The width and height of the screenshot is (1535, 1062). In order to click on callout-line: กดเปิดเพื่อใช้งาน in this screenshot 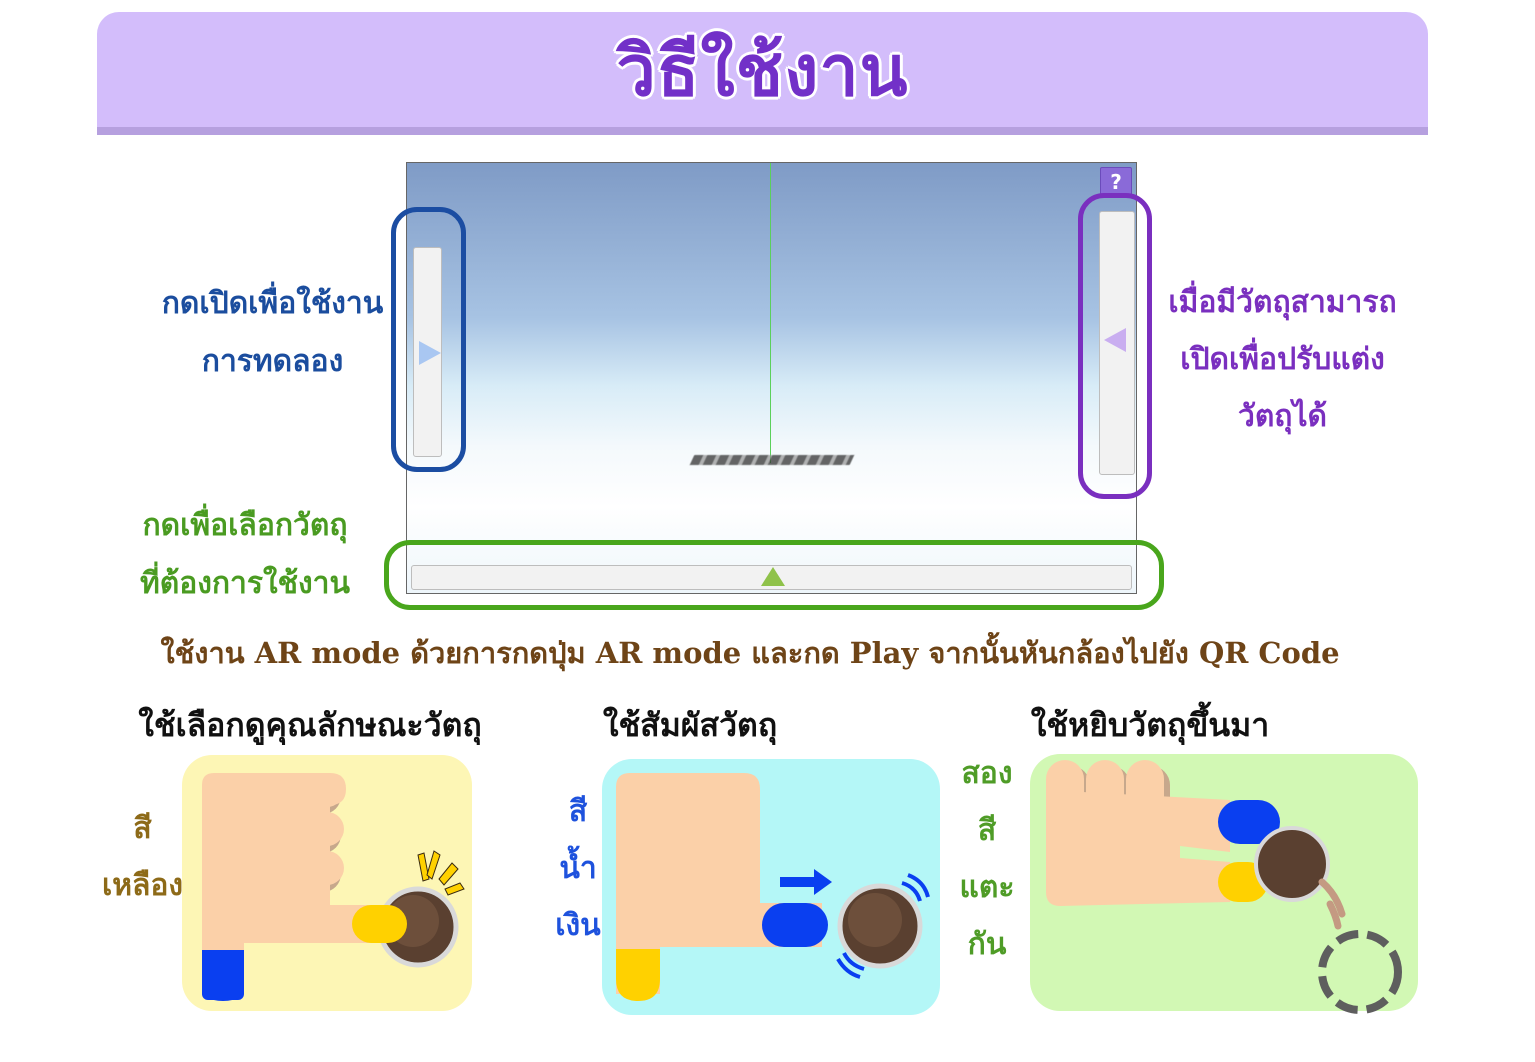, I will do `click(272, 303)`.